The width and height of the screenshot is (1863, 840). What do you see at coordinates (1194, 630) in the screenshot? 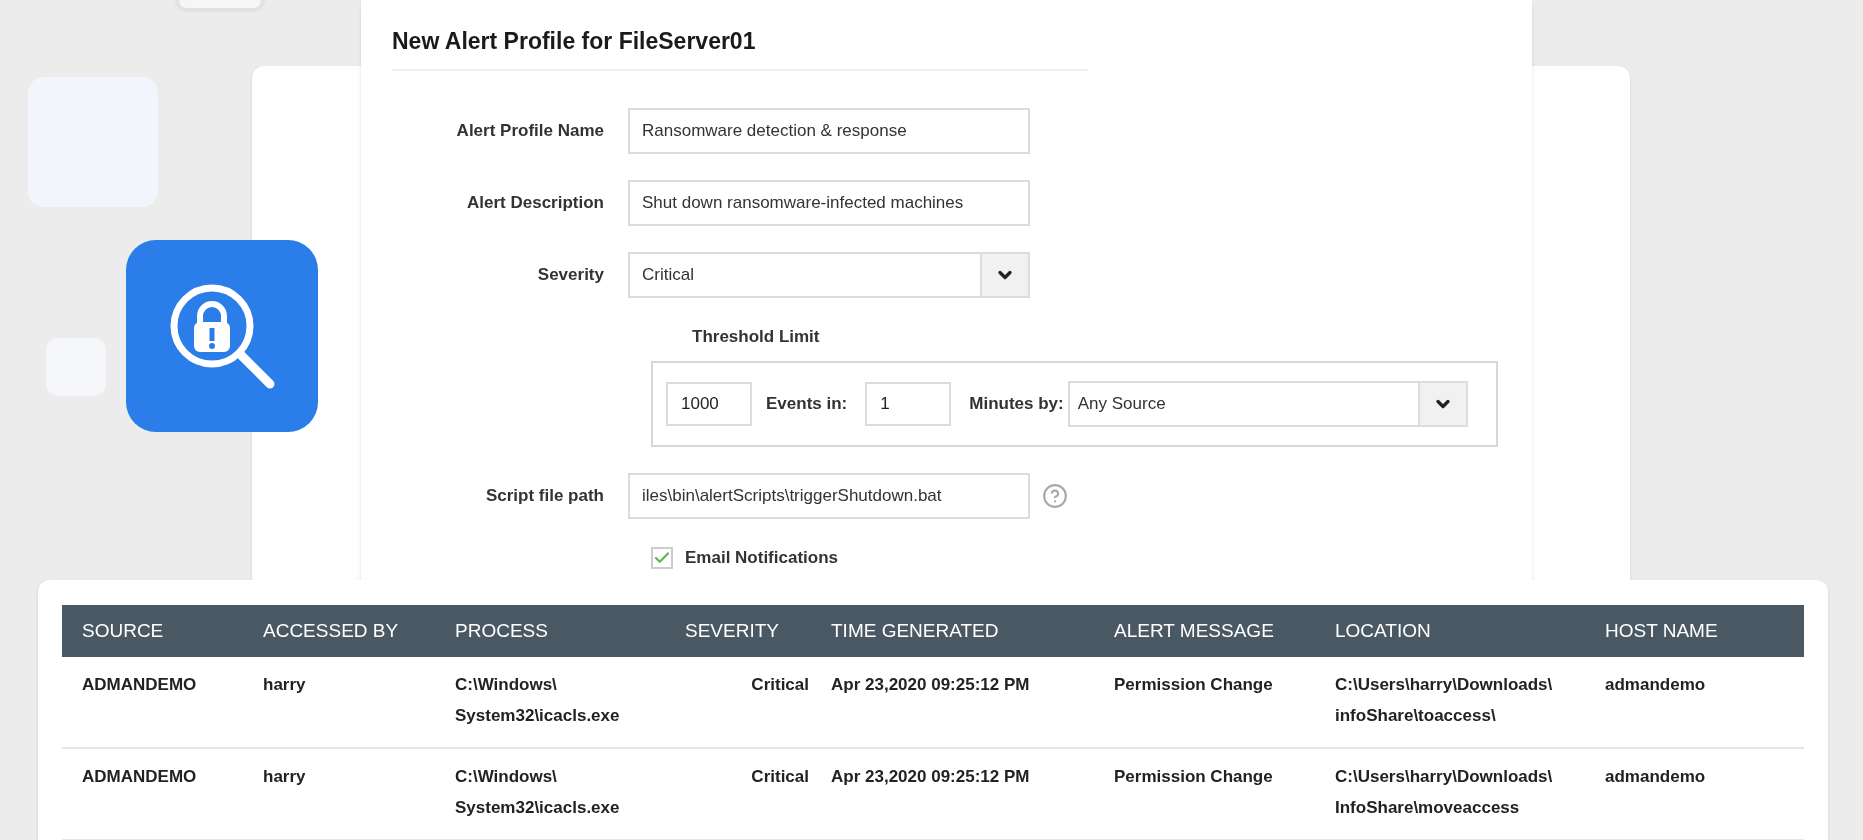
I see `column-header: ALERT MESSAGE` at bounding box center [1194, 630].